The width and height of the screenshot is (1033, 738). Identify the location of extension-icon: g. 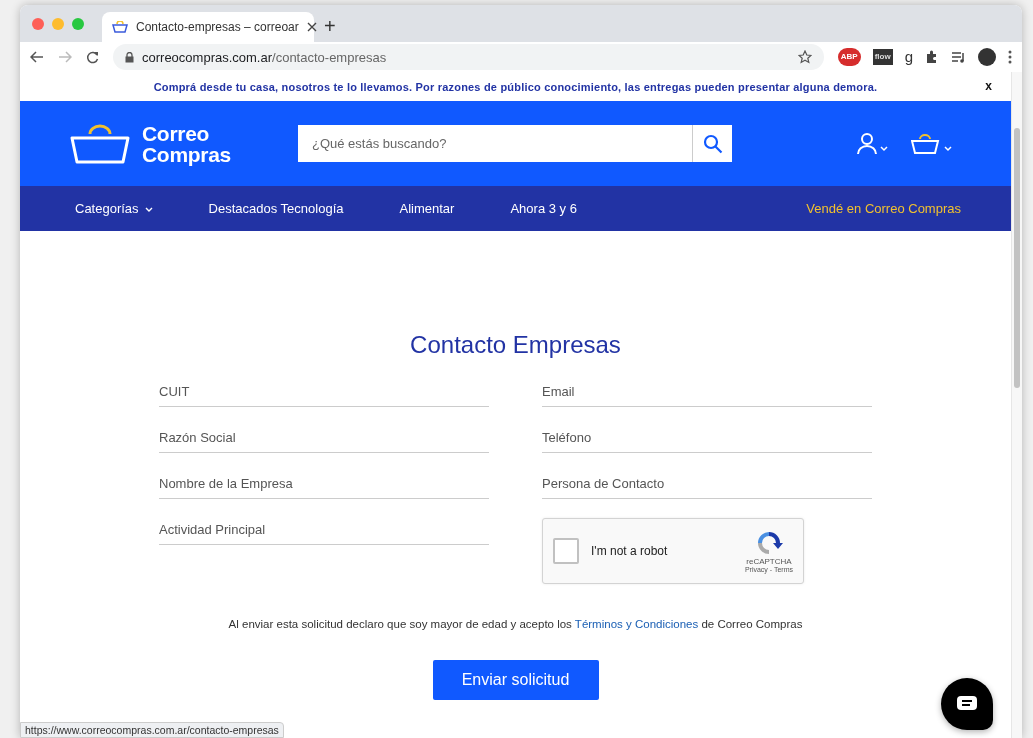
(908, 57).